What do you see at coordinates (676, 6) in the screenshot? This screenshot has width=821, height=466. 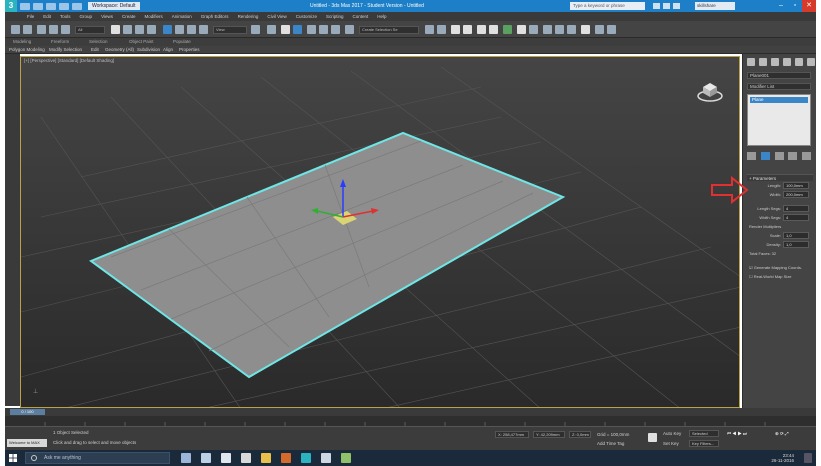 I see `help-icon` at bounding box center [676, 6].